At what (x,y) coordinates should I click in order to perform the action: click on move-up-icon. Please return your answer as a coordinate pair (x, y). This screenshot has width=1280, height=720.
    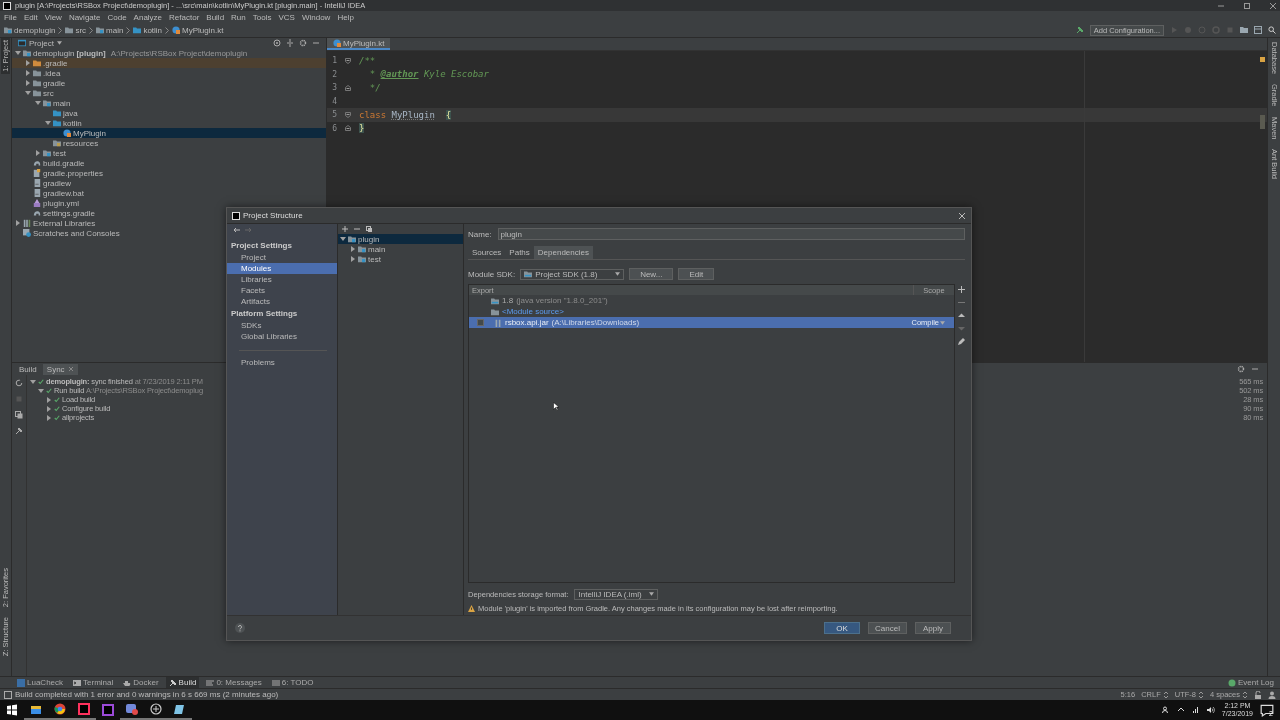
    Looking at the image, I should click on (961, 315).